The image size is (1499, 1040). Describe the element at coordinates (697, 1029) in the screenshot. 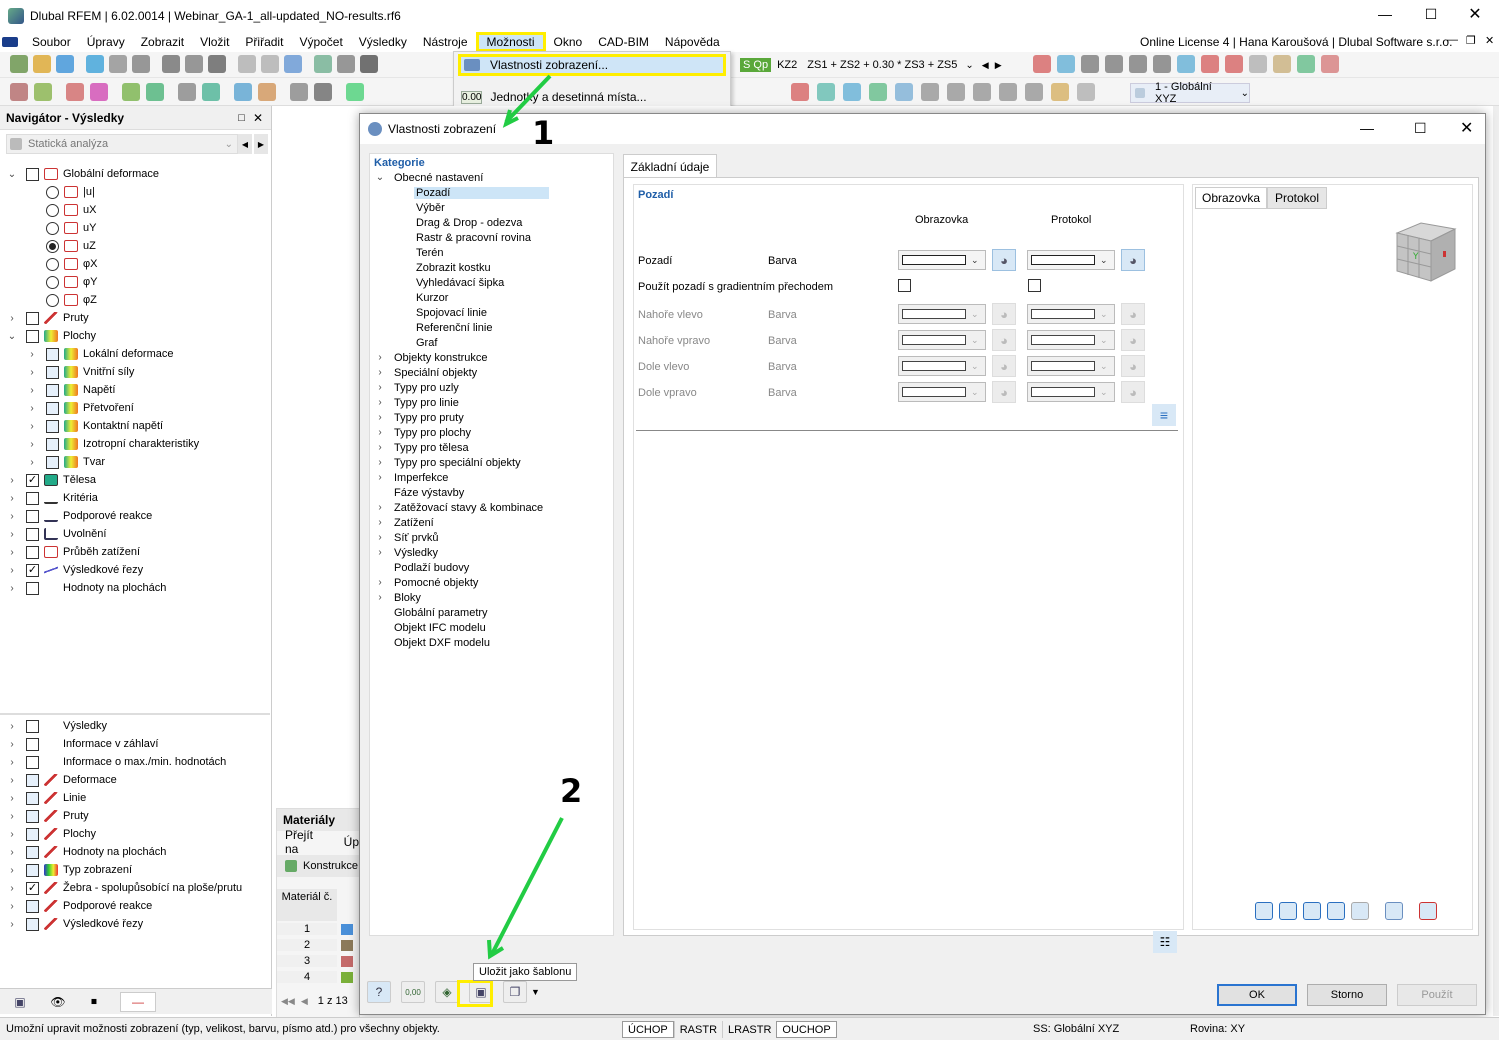

I see `mode-1: RASTR` at that location.